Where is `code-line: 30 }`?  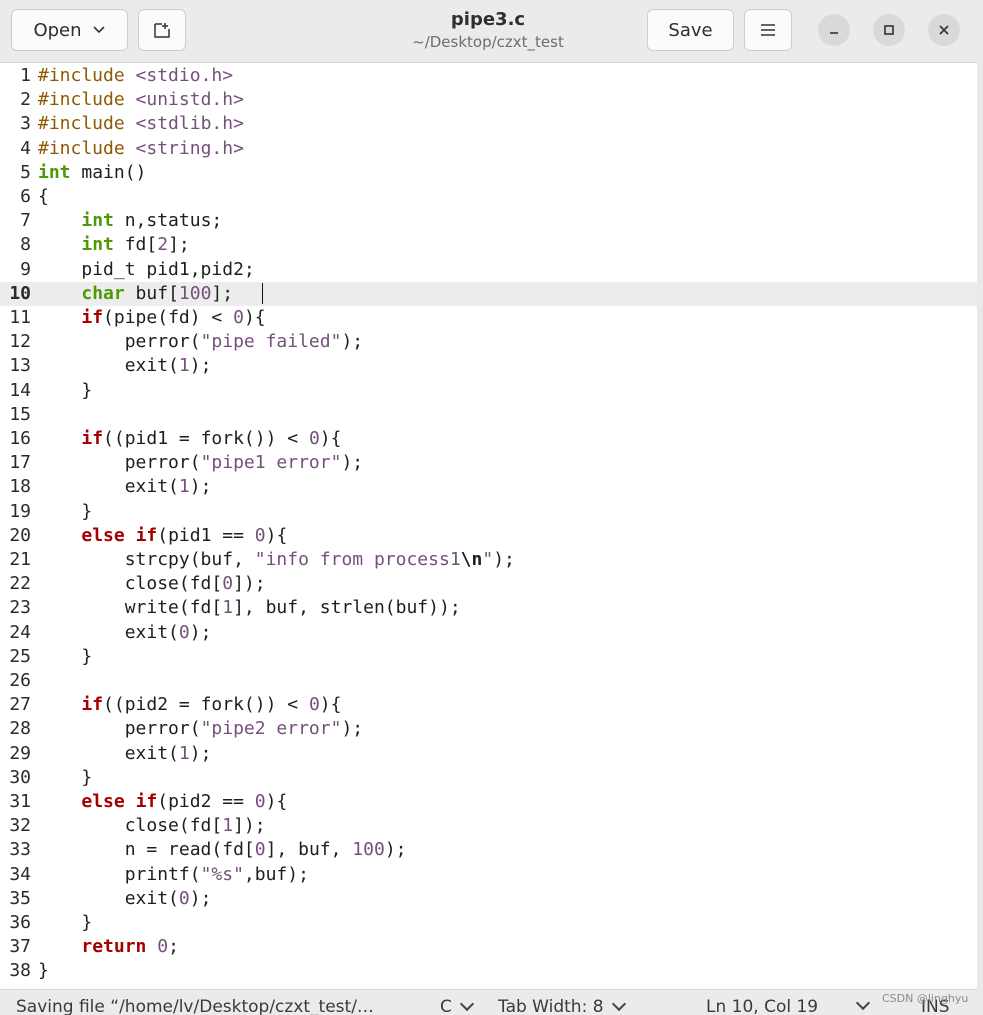
code-line: 30 } is located at coordinates (488, 778).